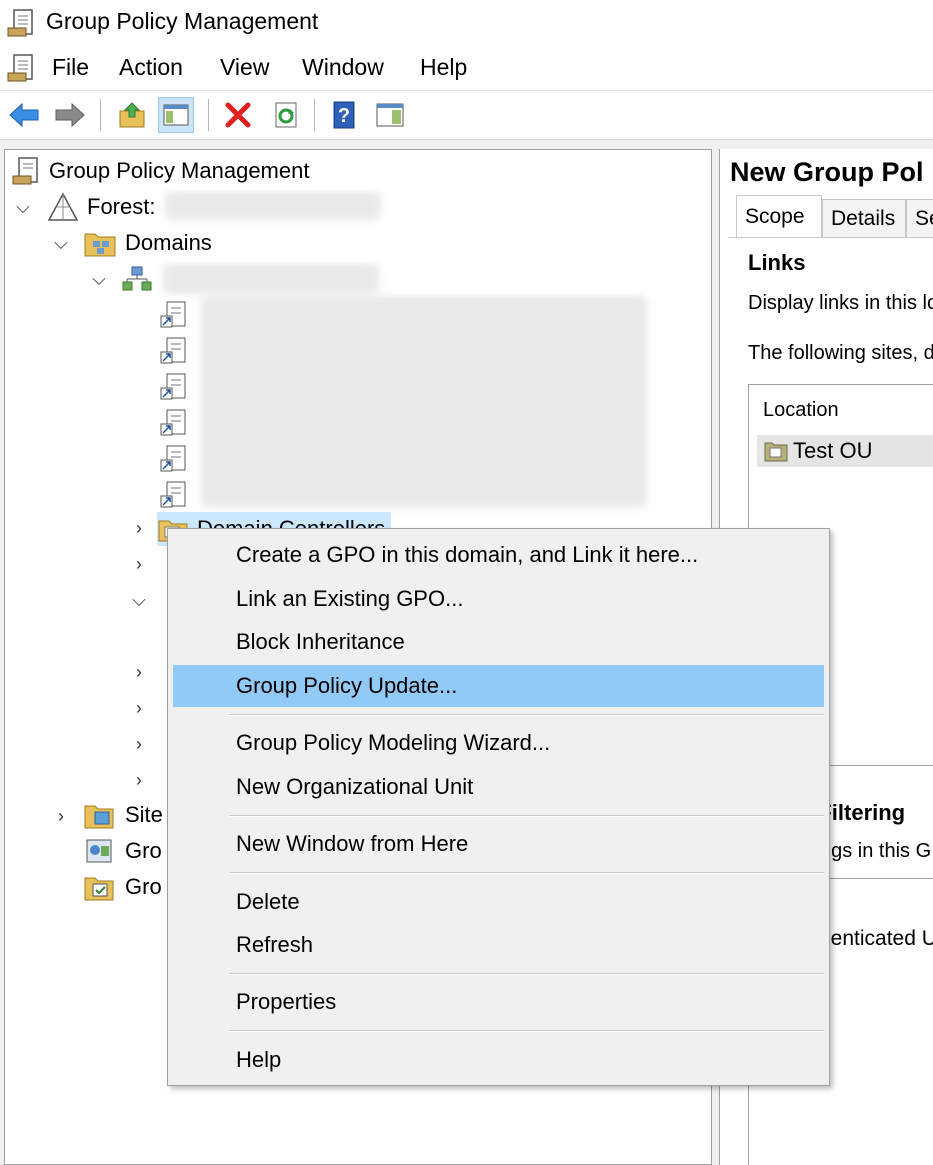  I want to click on authenticated-users-item: nenticated U, so click(876, 939).